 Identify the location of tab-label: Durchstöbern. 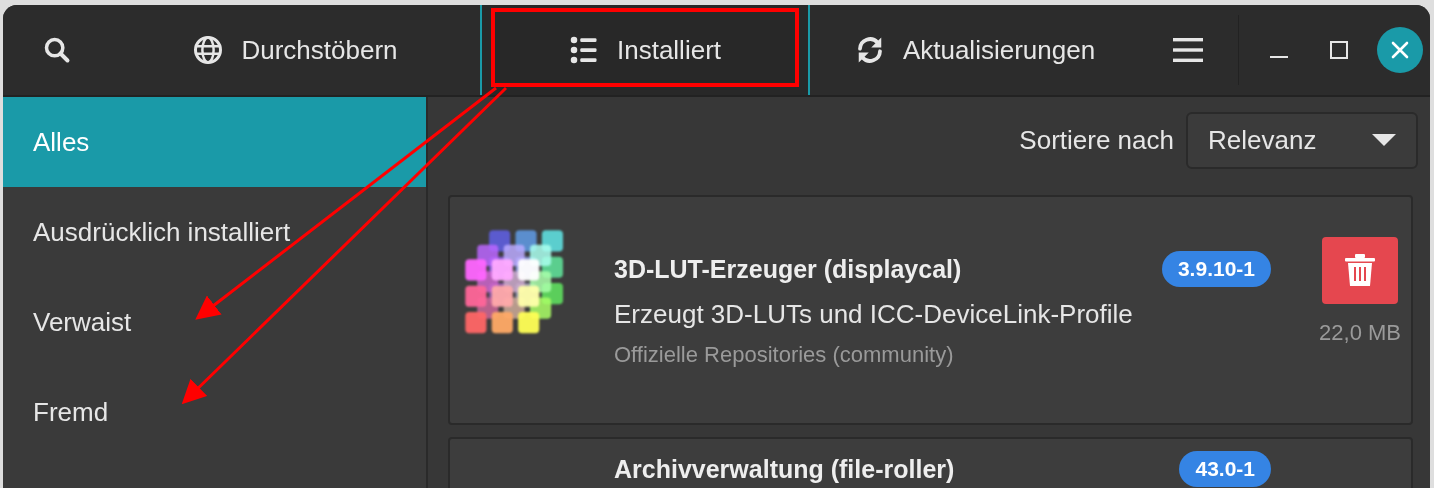
(319, 50).